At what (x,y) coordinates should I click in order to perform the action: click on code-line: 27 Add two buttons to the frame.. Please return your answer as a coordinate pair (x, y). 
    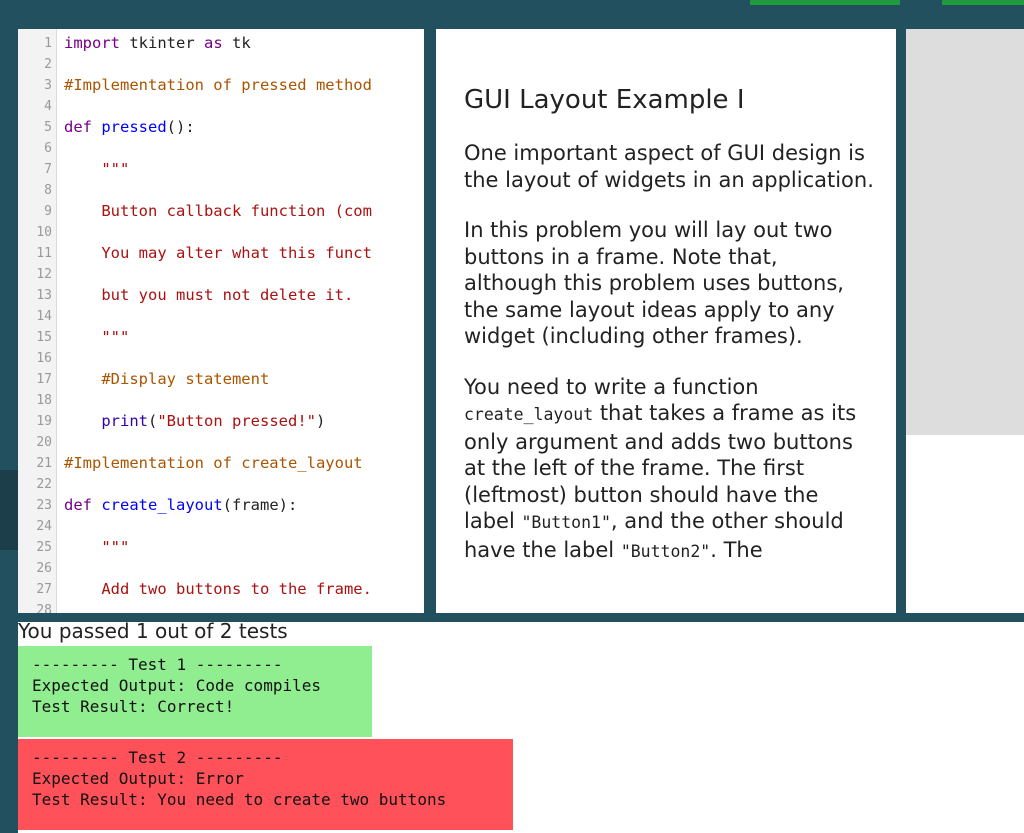
    Looking at the image, I should click on (221, 589).